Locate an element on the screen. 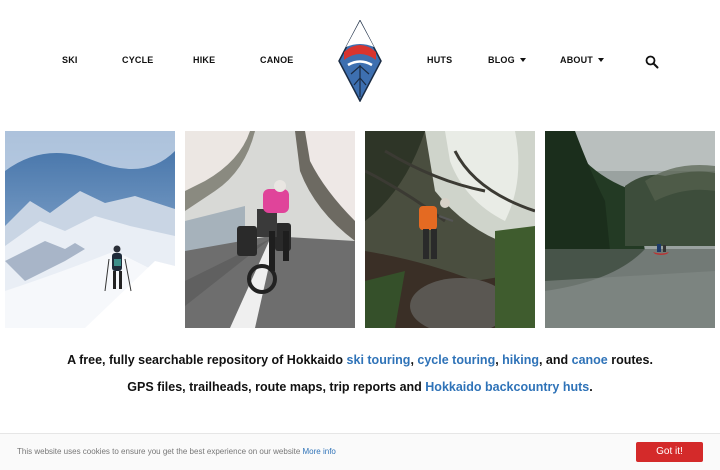 The image size is (720, 470). nav-cycle: CYCLE is located at coordinates (138, 60).